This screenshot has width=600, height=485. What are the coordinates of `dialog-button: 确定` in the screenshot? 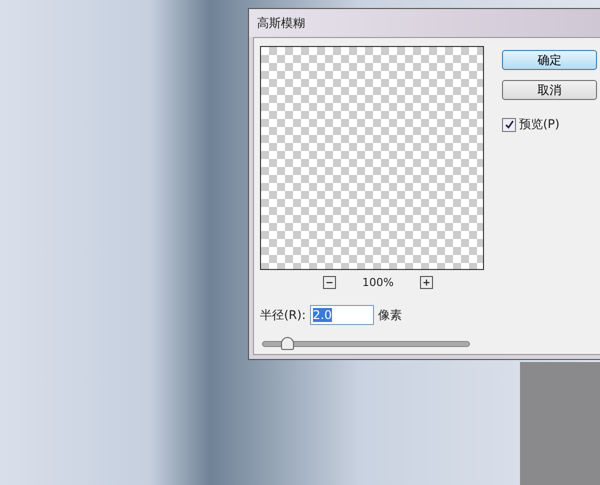 It's located at (549, 60).